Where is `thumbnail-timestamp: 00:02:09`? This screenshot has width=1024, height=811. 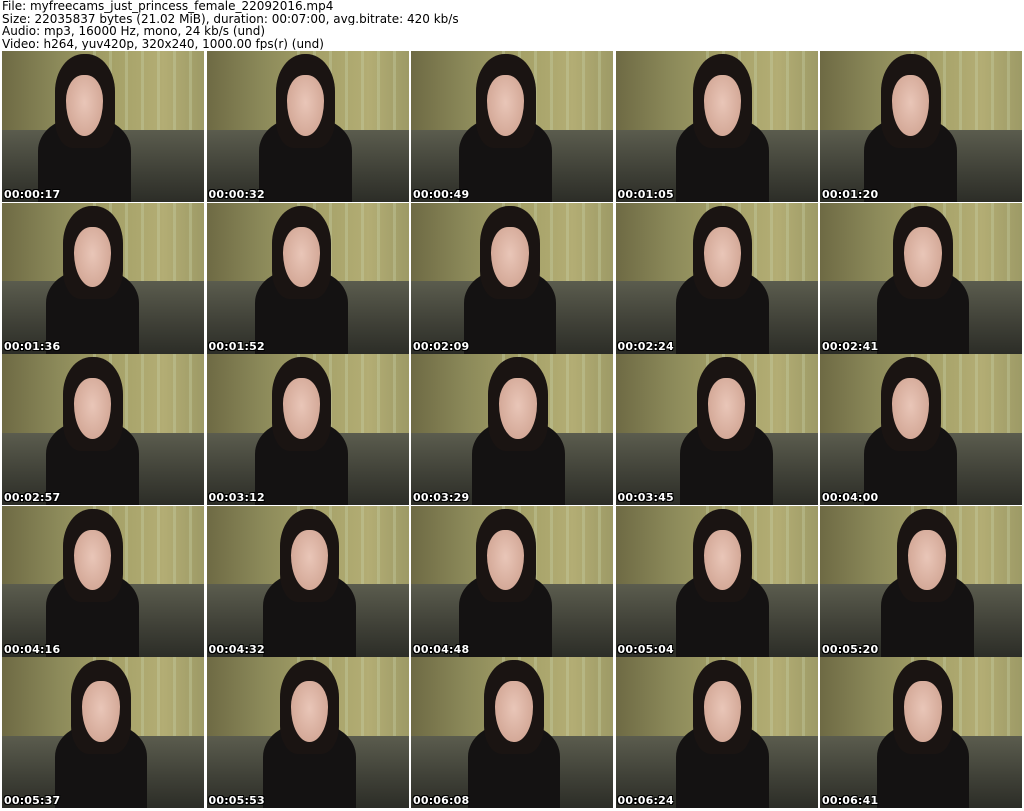
thumbnail-timestamp: 00:02:09 is located at coordinates (441, 346).